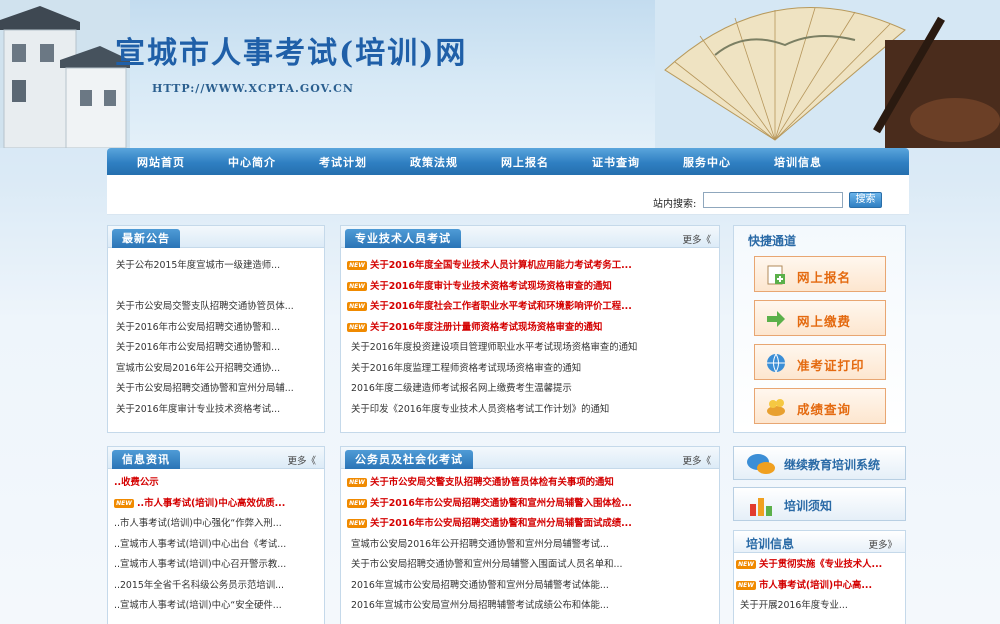 The height and width of the screenshot is (624, 1000). Describe the element at coordinates (403, 238) in the screenshot. I see `panel-title: 专业技术人员考试` at that location.